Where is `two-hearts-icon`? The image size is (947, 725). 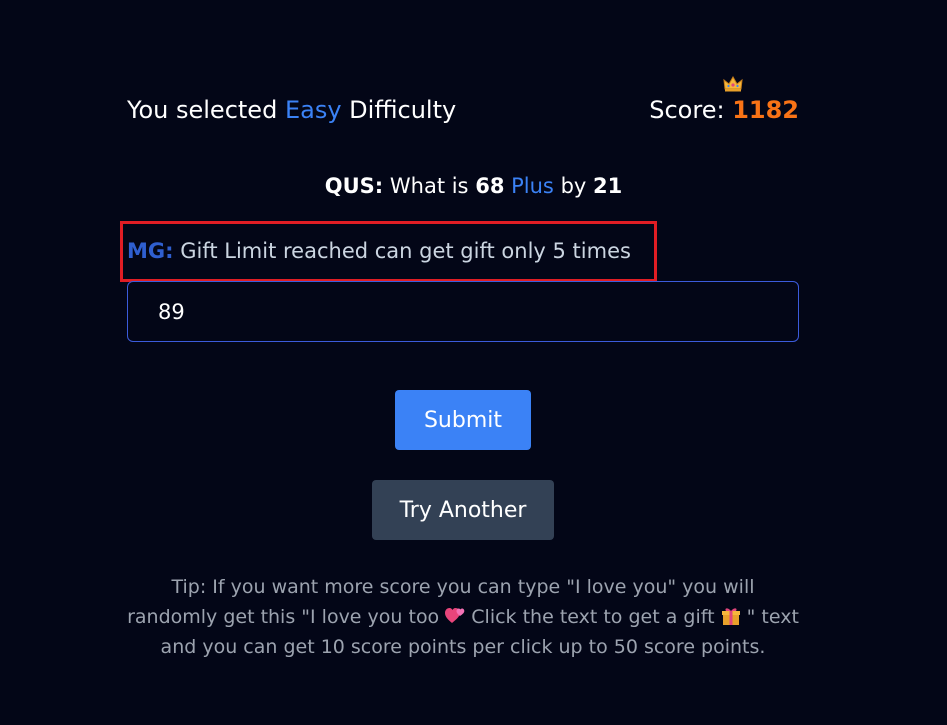 two-hearts-icon is located at coordinates (455, 615).